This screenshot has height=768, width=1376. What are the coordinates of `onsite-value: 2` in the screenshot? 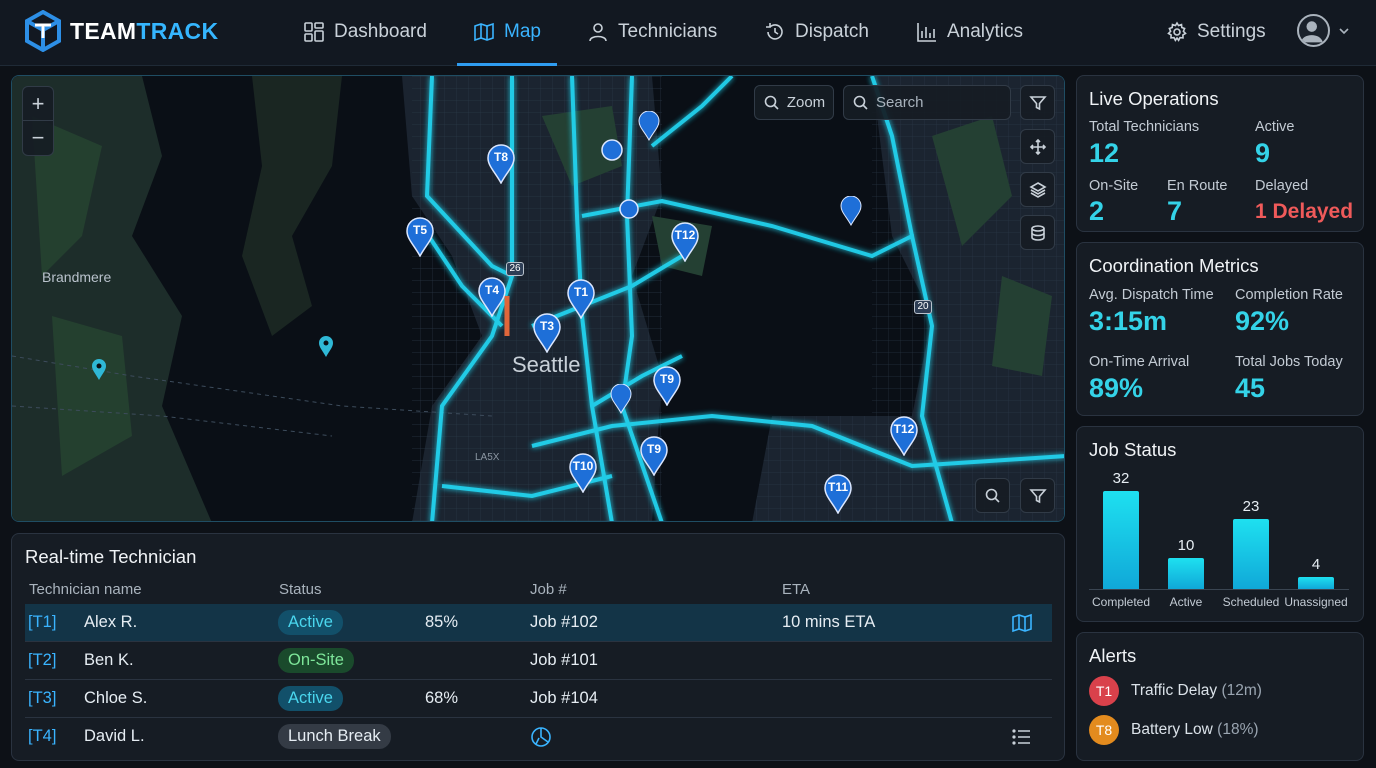 It's located at (1097, 211).